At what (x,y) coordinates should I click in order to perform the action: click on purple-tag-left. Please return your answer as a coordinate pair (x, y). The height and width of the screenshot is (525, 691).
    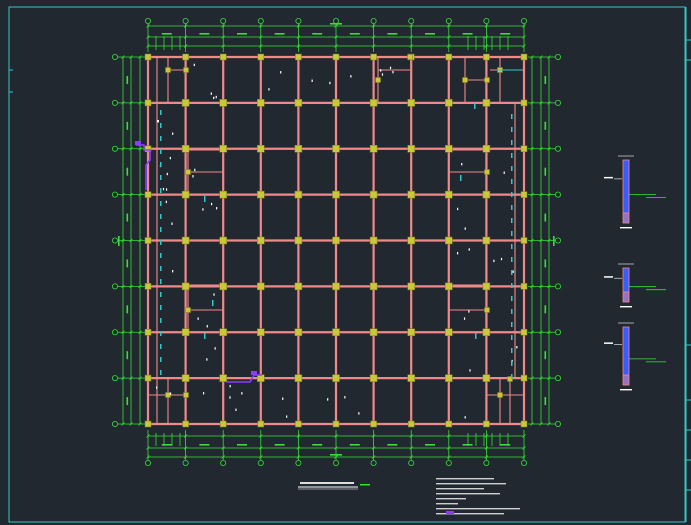
    Looking at the image, I should click on (138, 143).